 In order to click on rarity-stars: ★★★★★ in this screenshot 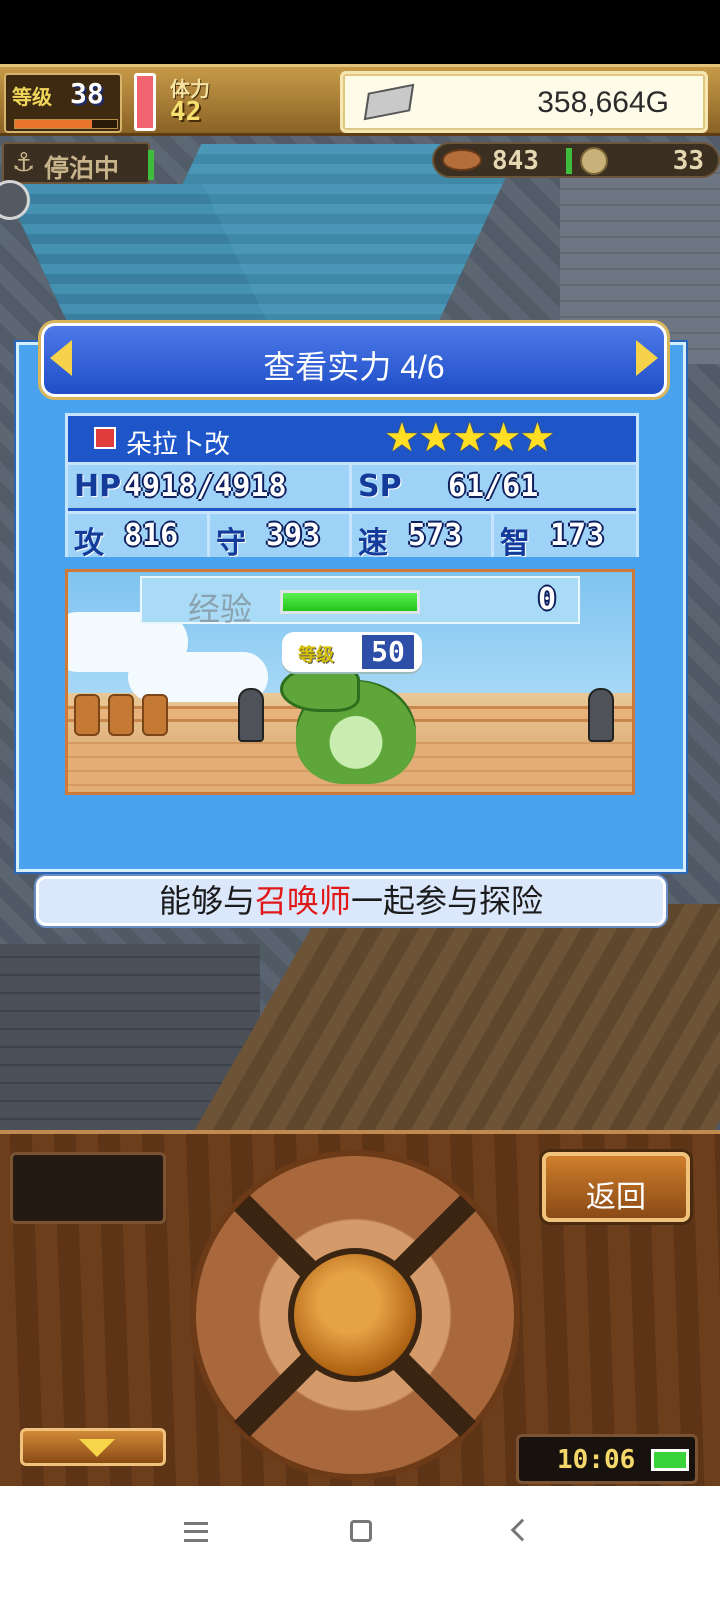, I will do `click(469, 438)`.